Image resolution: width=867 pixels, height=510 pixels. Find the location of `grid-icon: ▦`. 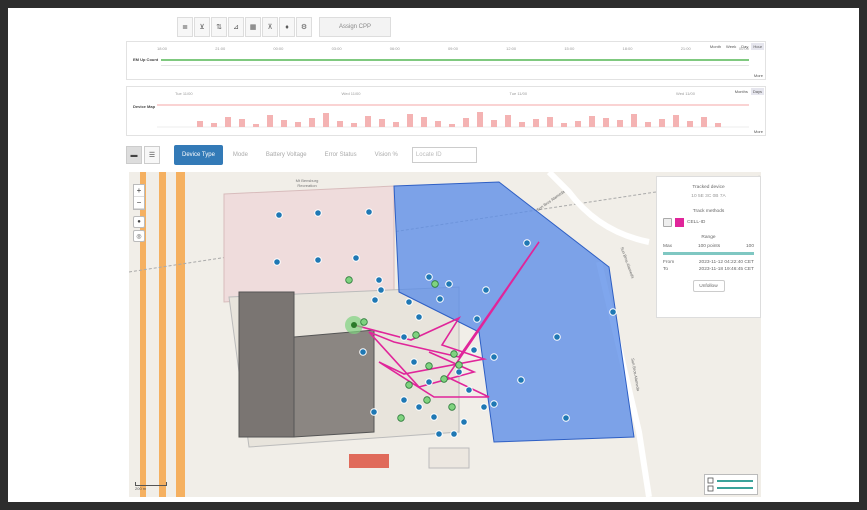

grid-icon: ▦ is located at coordinates (253, 27).